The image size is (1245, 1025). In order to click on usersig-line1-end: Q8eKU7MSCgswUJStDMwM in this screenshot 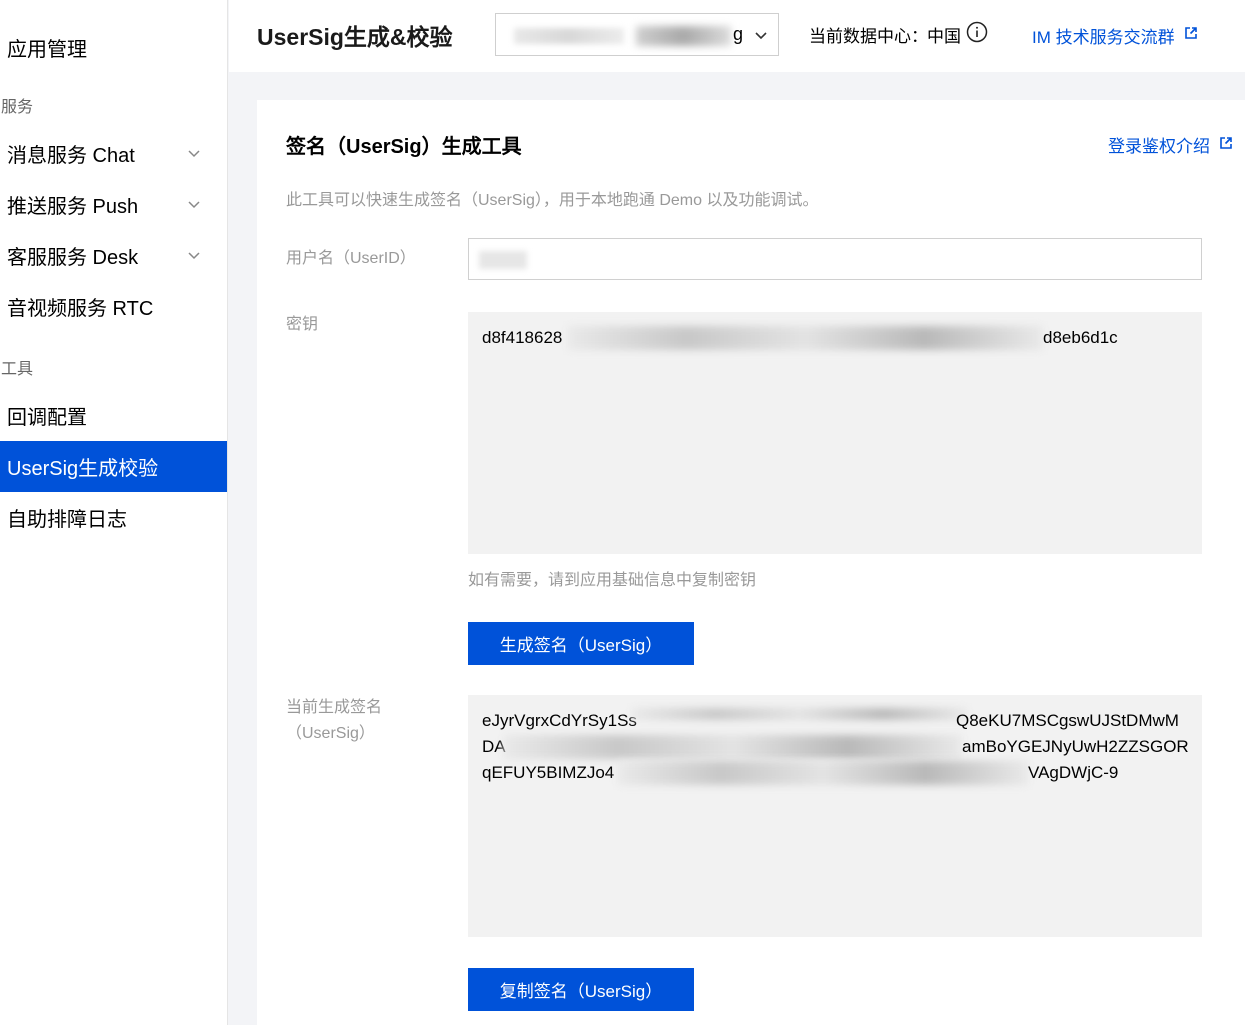, I will do `click(1067, 720)`.